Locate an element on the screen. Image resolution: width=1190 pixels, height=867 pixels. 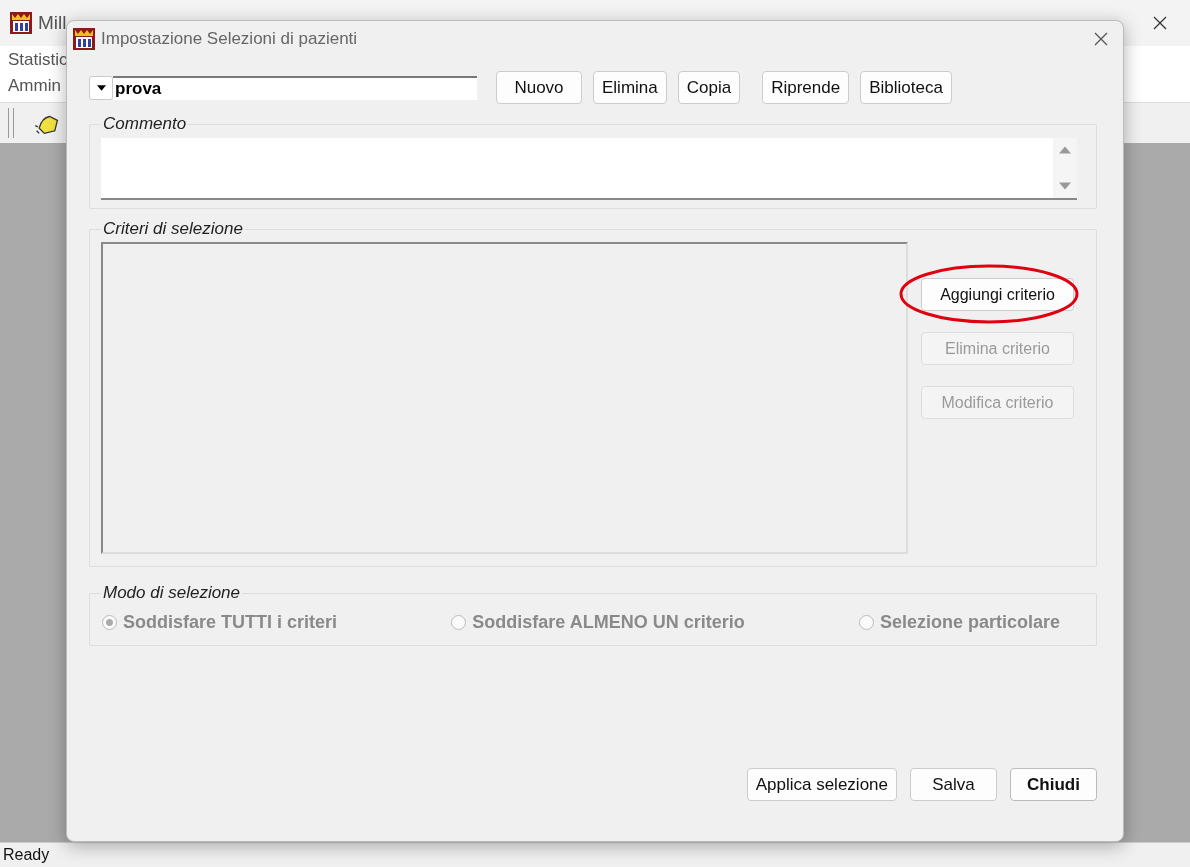
scrollbar is located at coordinates (1065, 168).